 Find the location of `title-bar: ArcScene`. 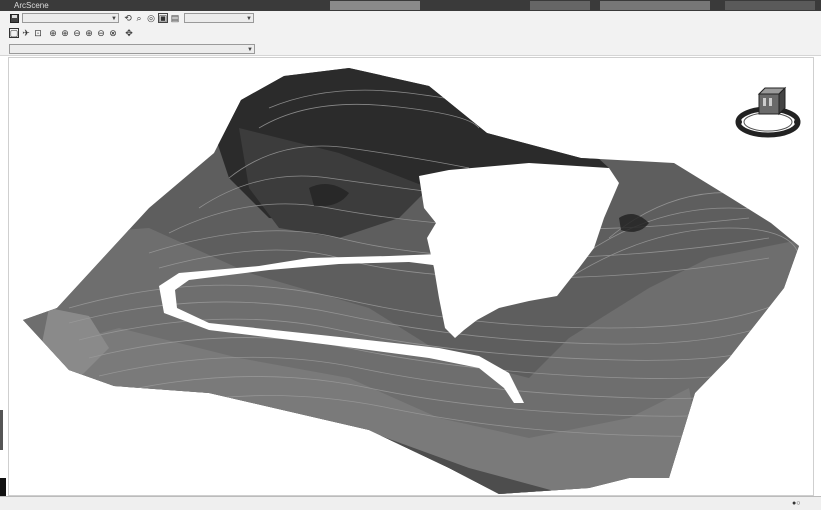

title-bar: ArcScene is located at coordinates (410, 5).